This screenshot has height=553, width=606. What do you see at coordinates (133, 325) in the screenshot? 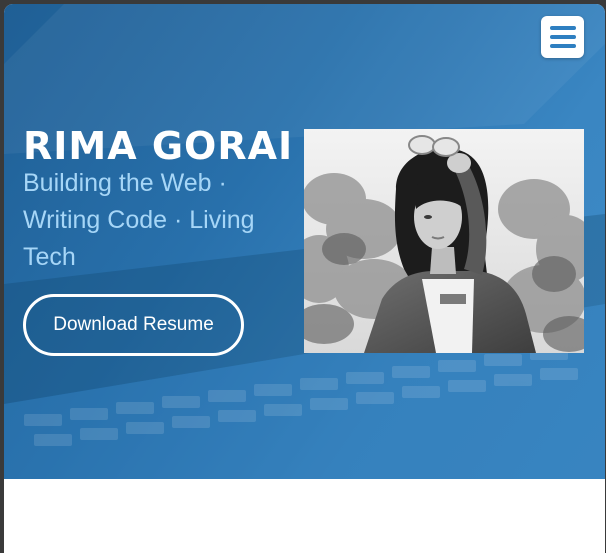
I see `download-resume-button: Download Resume` at bounding box center [133, 325].